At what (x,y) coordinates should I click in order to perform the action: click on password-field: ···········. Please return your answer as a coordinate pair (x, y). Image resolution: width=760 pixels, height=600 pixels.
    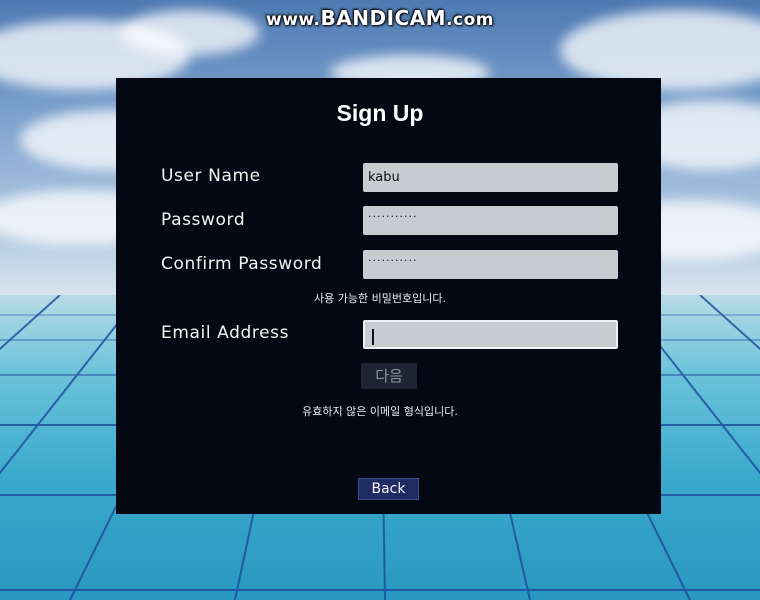
    Looking at the image, I should click on (490, 220).